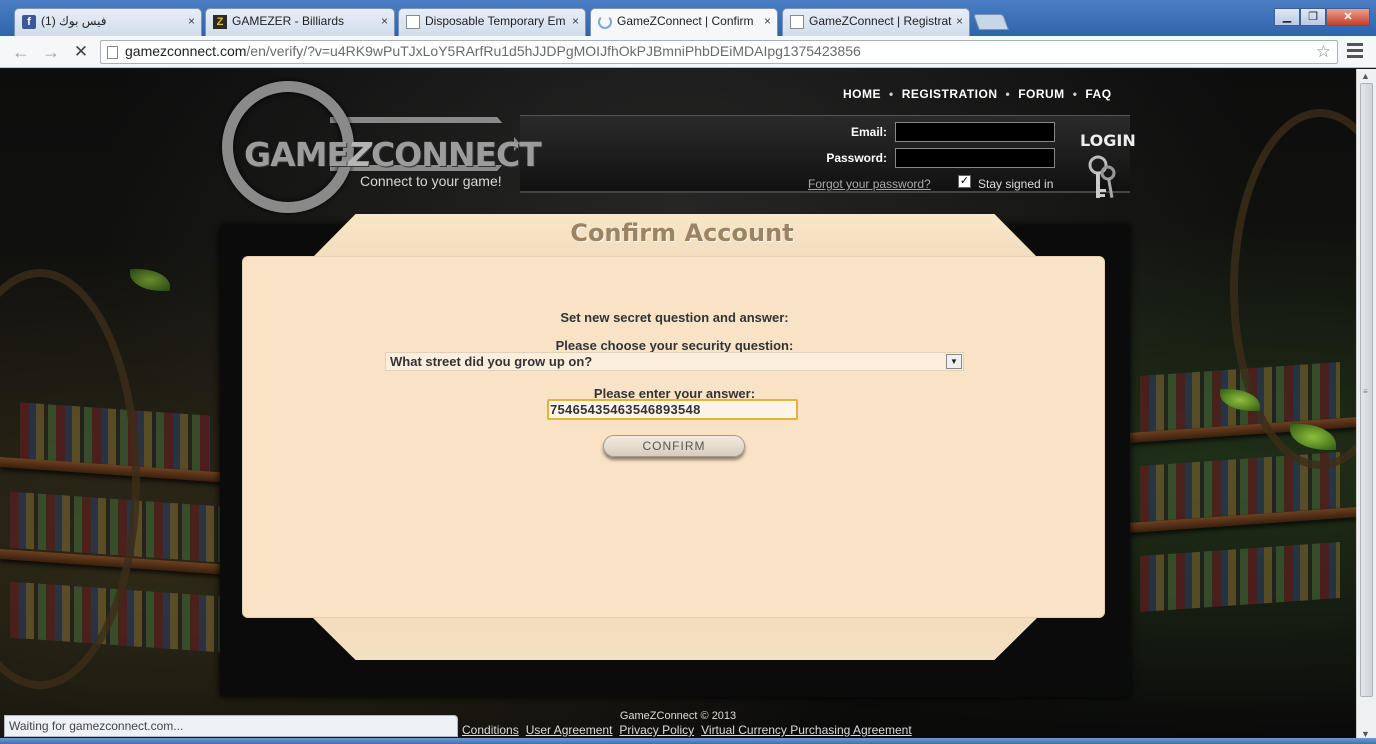 The width and height of the screenshot is (1376, 744). I want to click on tab-registration: GameZConnect | Registrat ×, so click(876, 22).